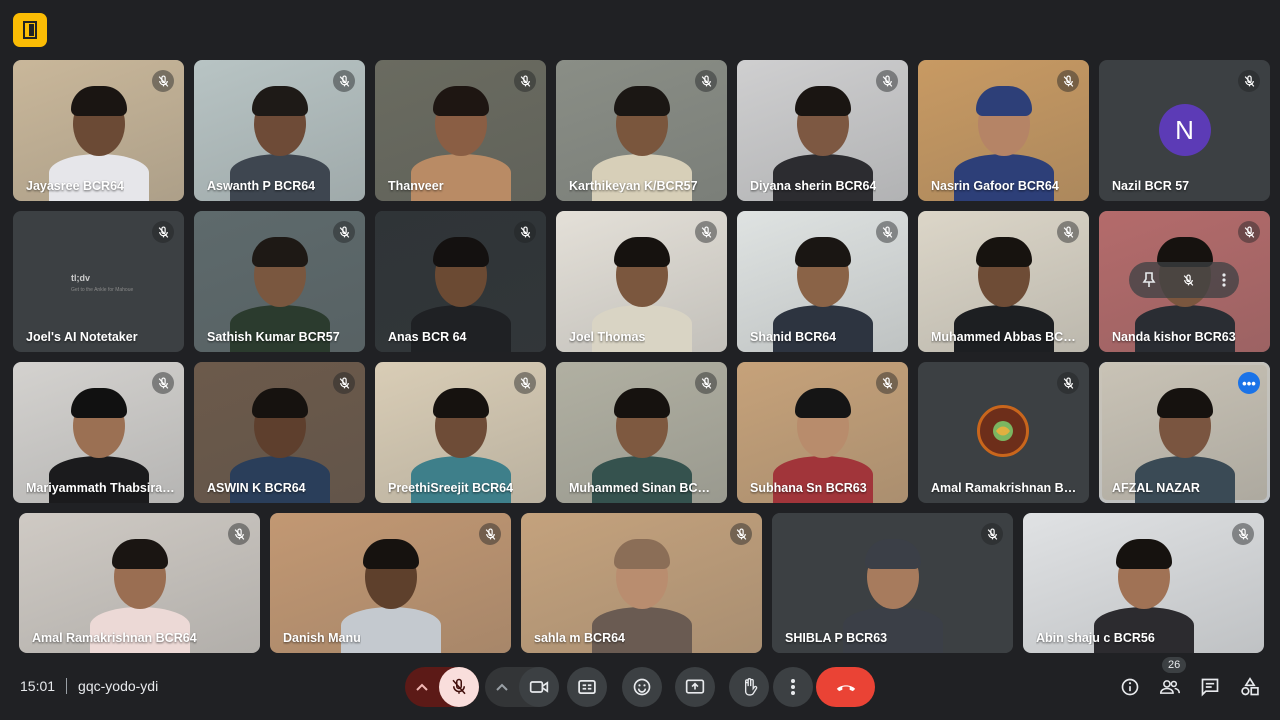 This screenshot has width=1280, height=720. Describe the element at coordinates (1173, 677) in the screenshot. I see `people-button: 26` at that location.